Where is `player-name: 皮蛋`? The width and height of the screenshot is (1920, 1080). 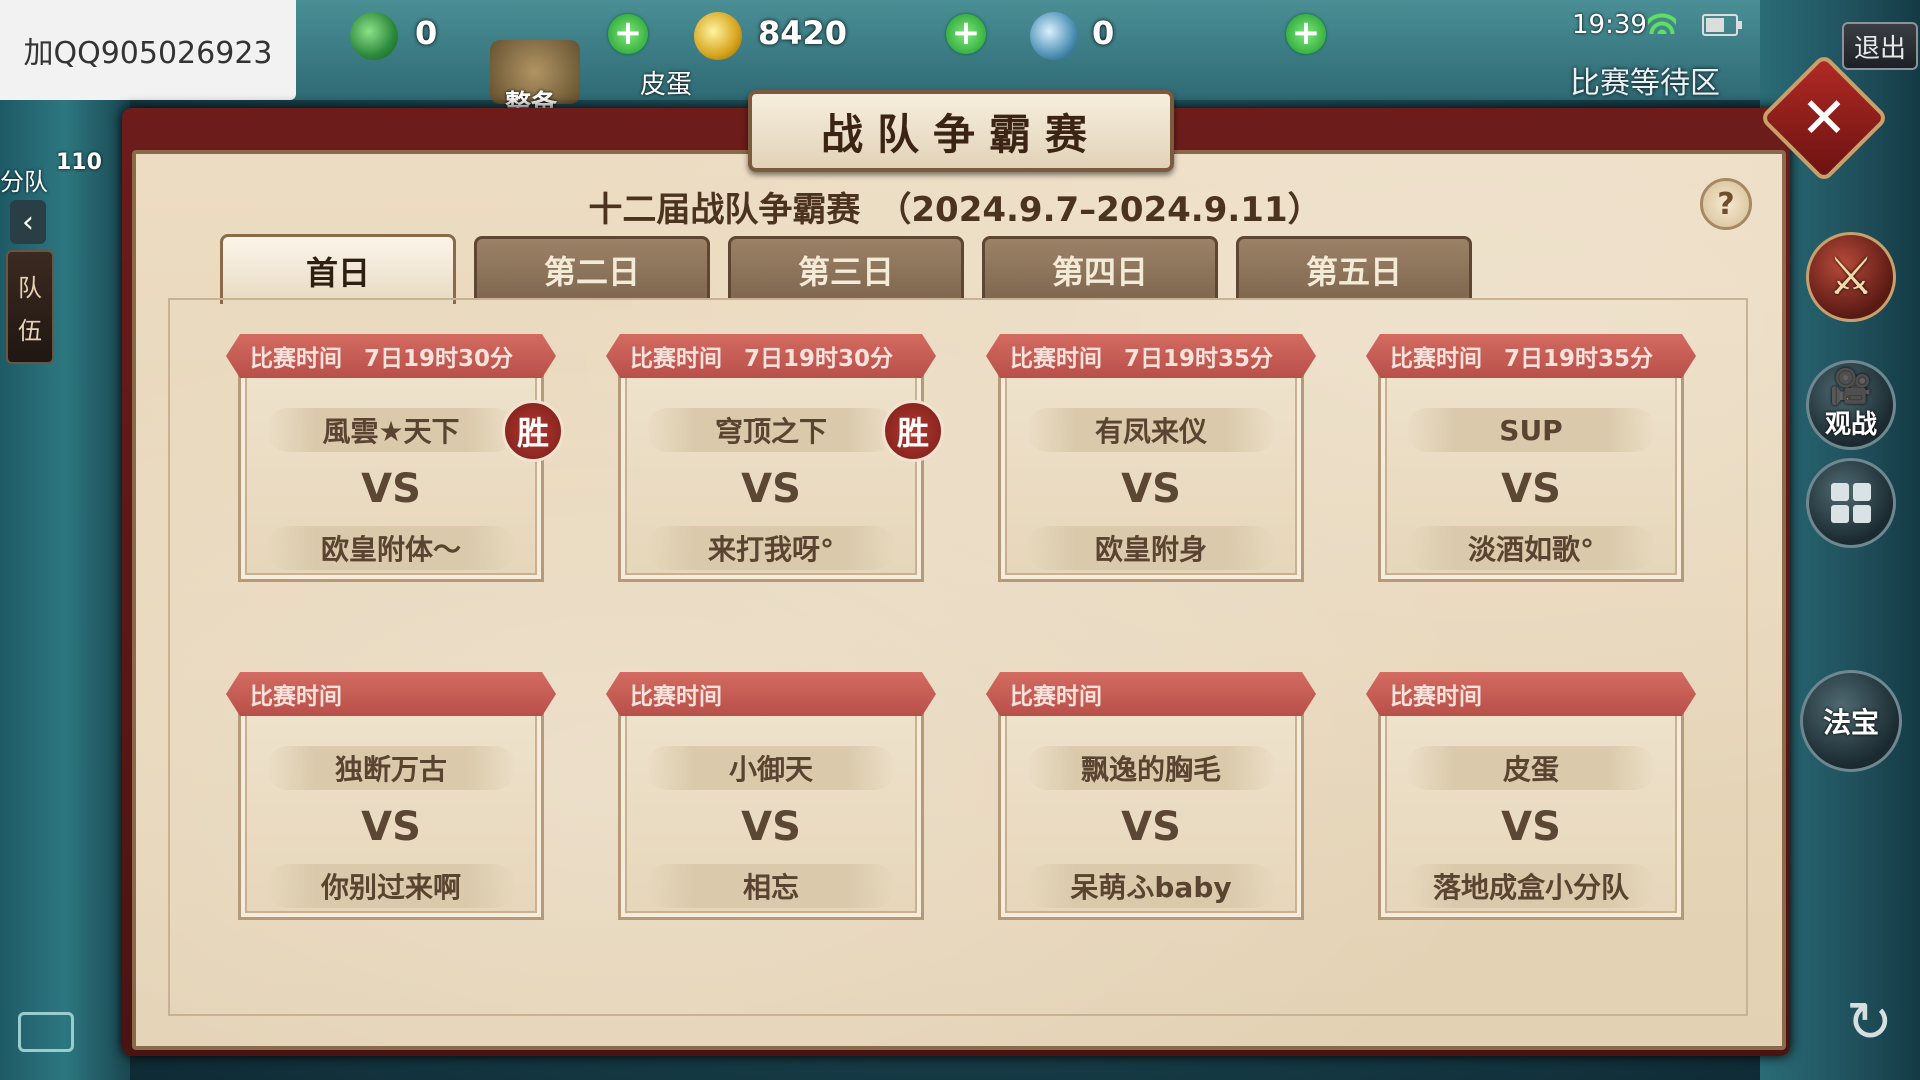
player-name: 皮蛋 is located at coordinates (666, 85).